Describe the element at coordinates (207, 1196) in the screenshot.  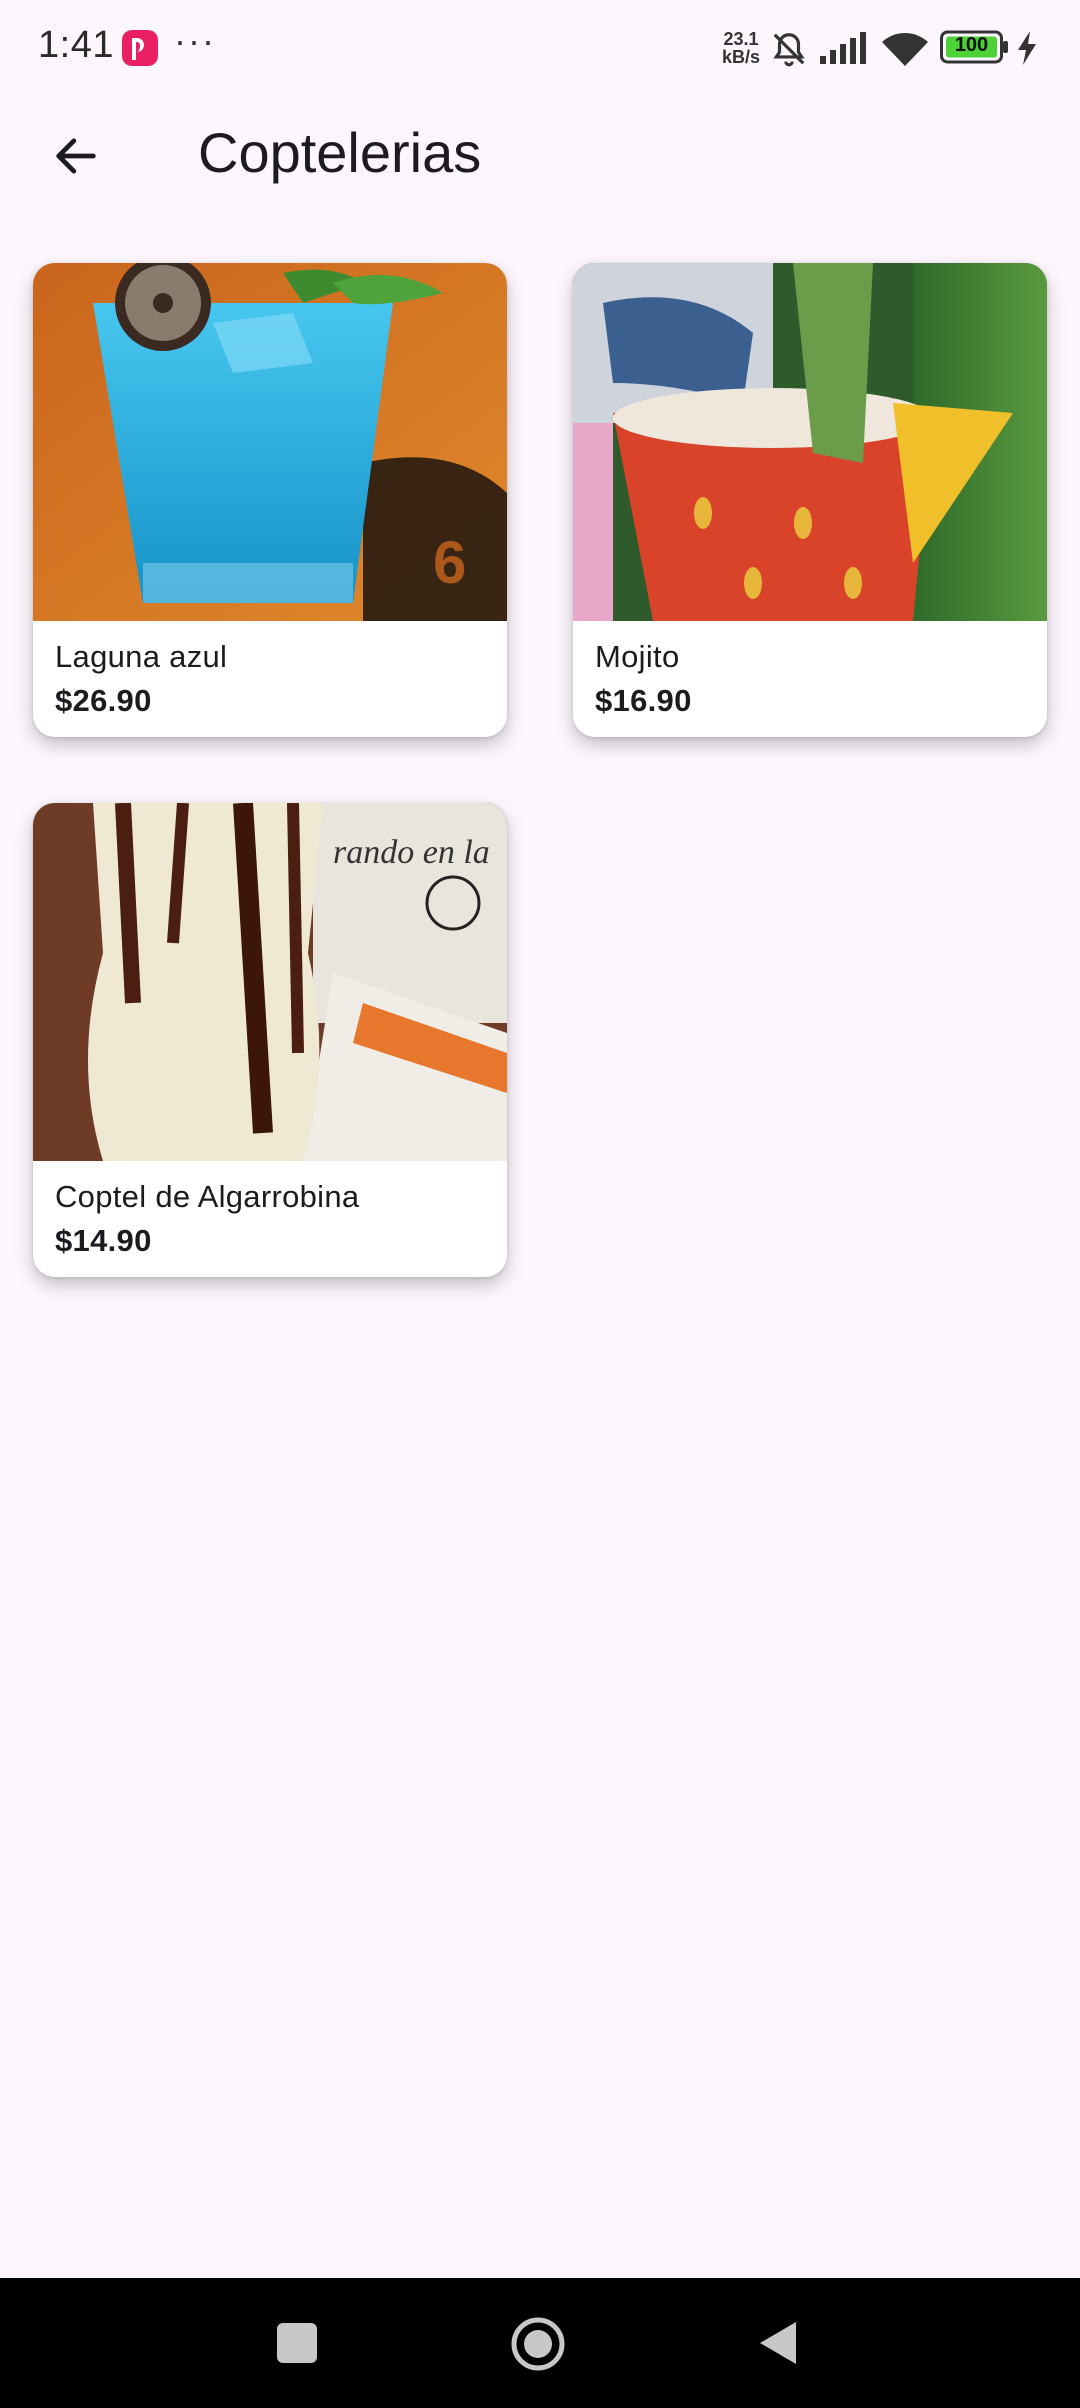
I see `product-name: Coptel de Algarrobina` at that location.